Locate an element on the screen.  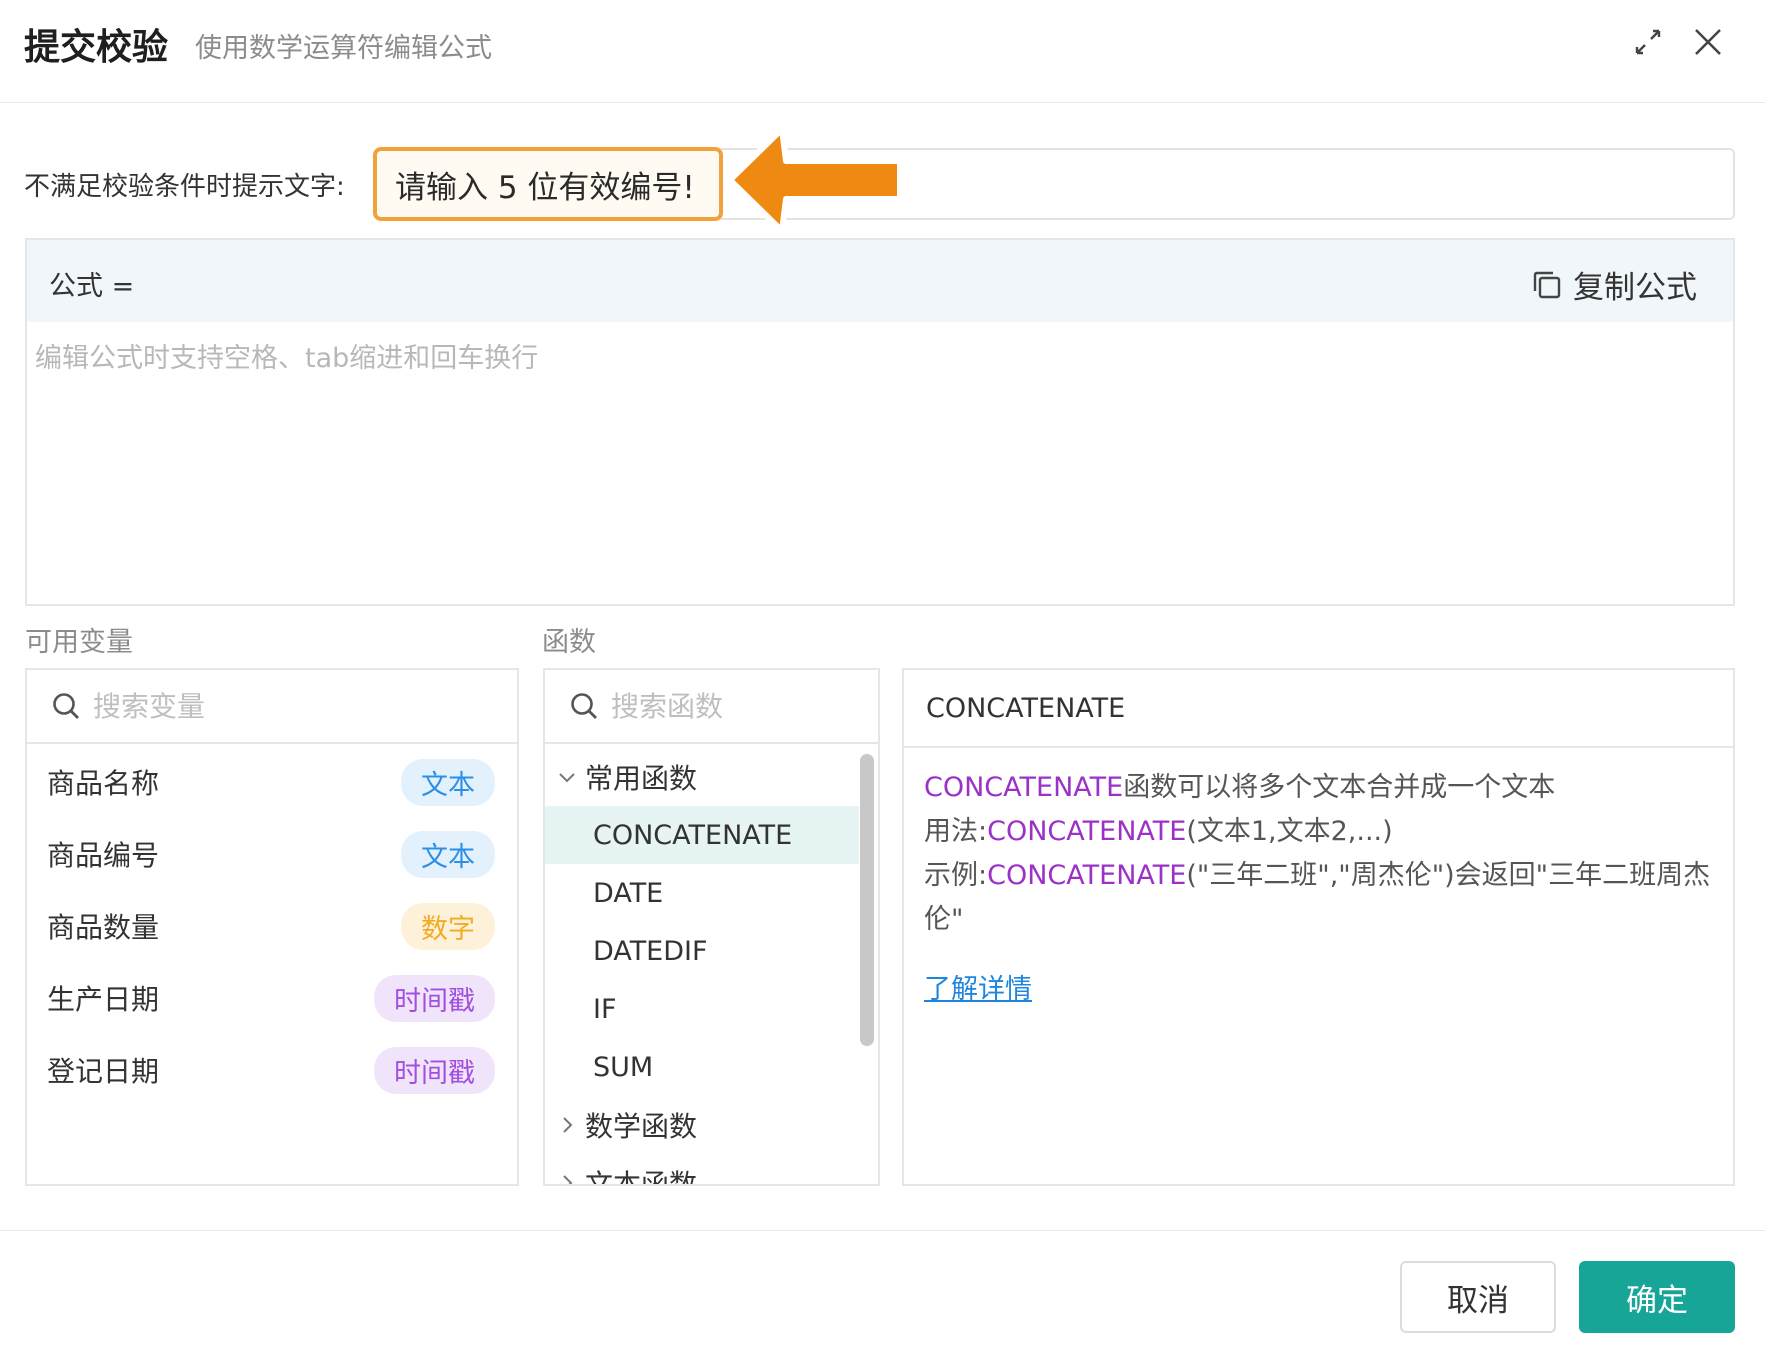
confirm-button: 确定 is located at coordinates (1657, 1297).